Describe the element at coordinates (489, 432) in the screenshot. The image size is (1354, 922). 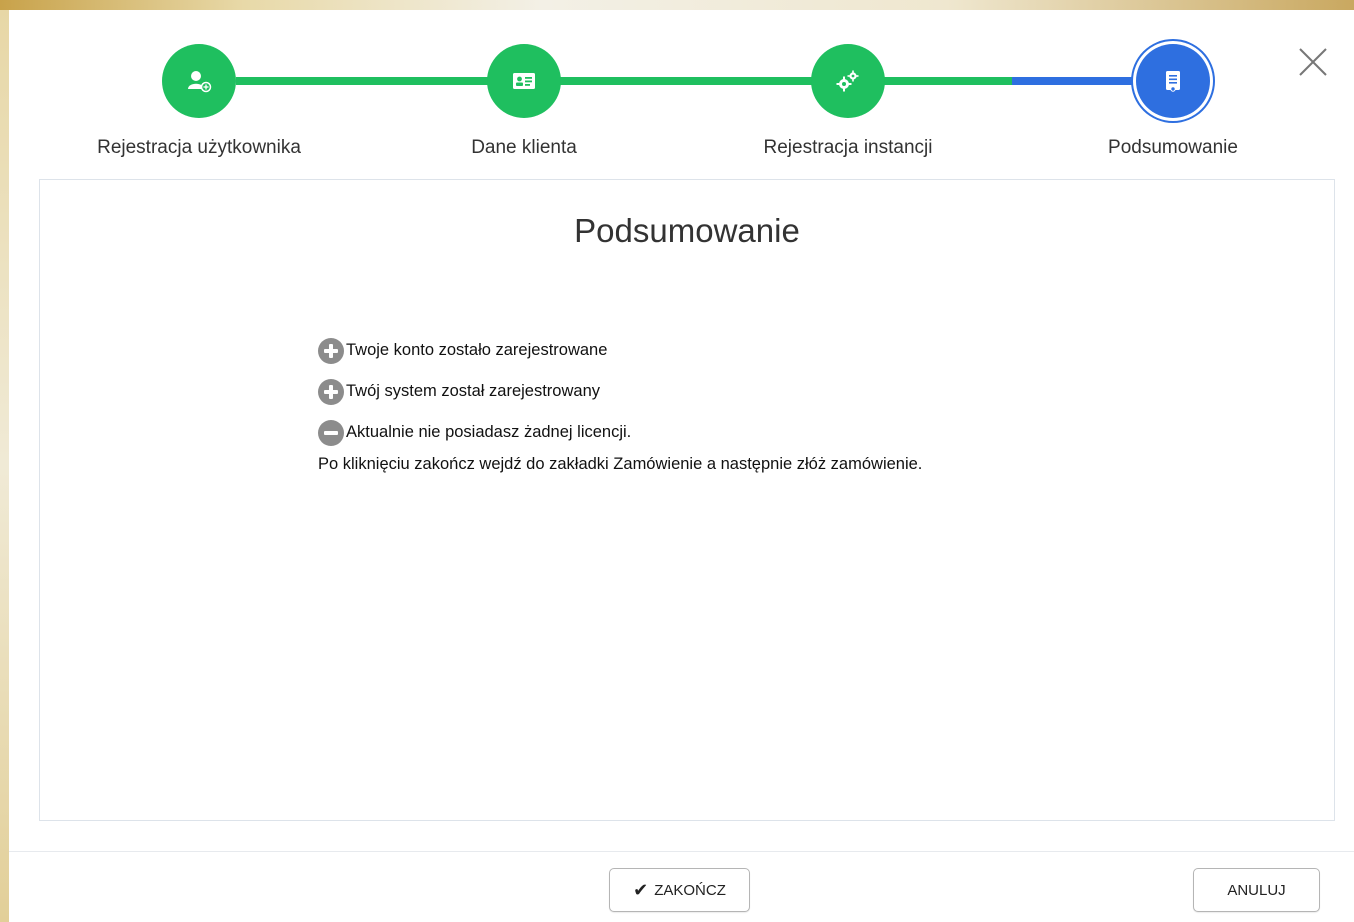
I see `summary-item-text: Aktualnie nie posiadasz żadnej licencji.` at that location.